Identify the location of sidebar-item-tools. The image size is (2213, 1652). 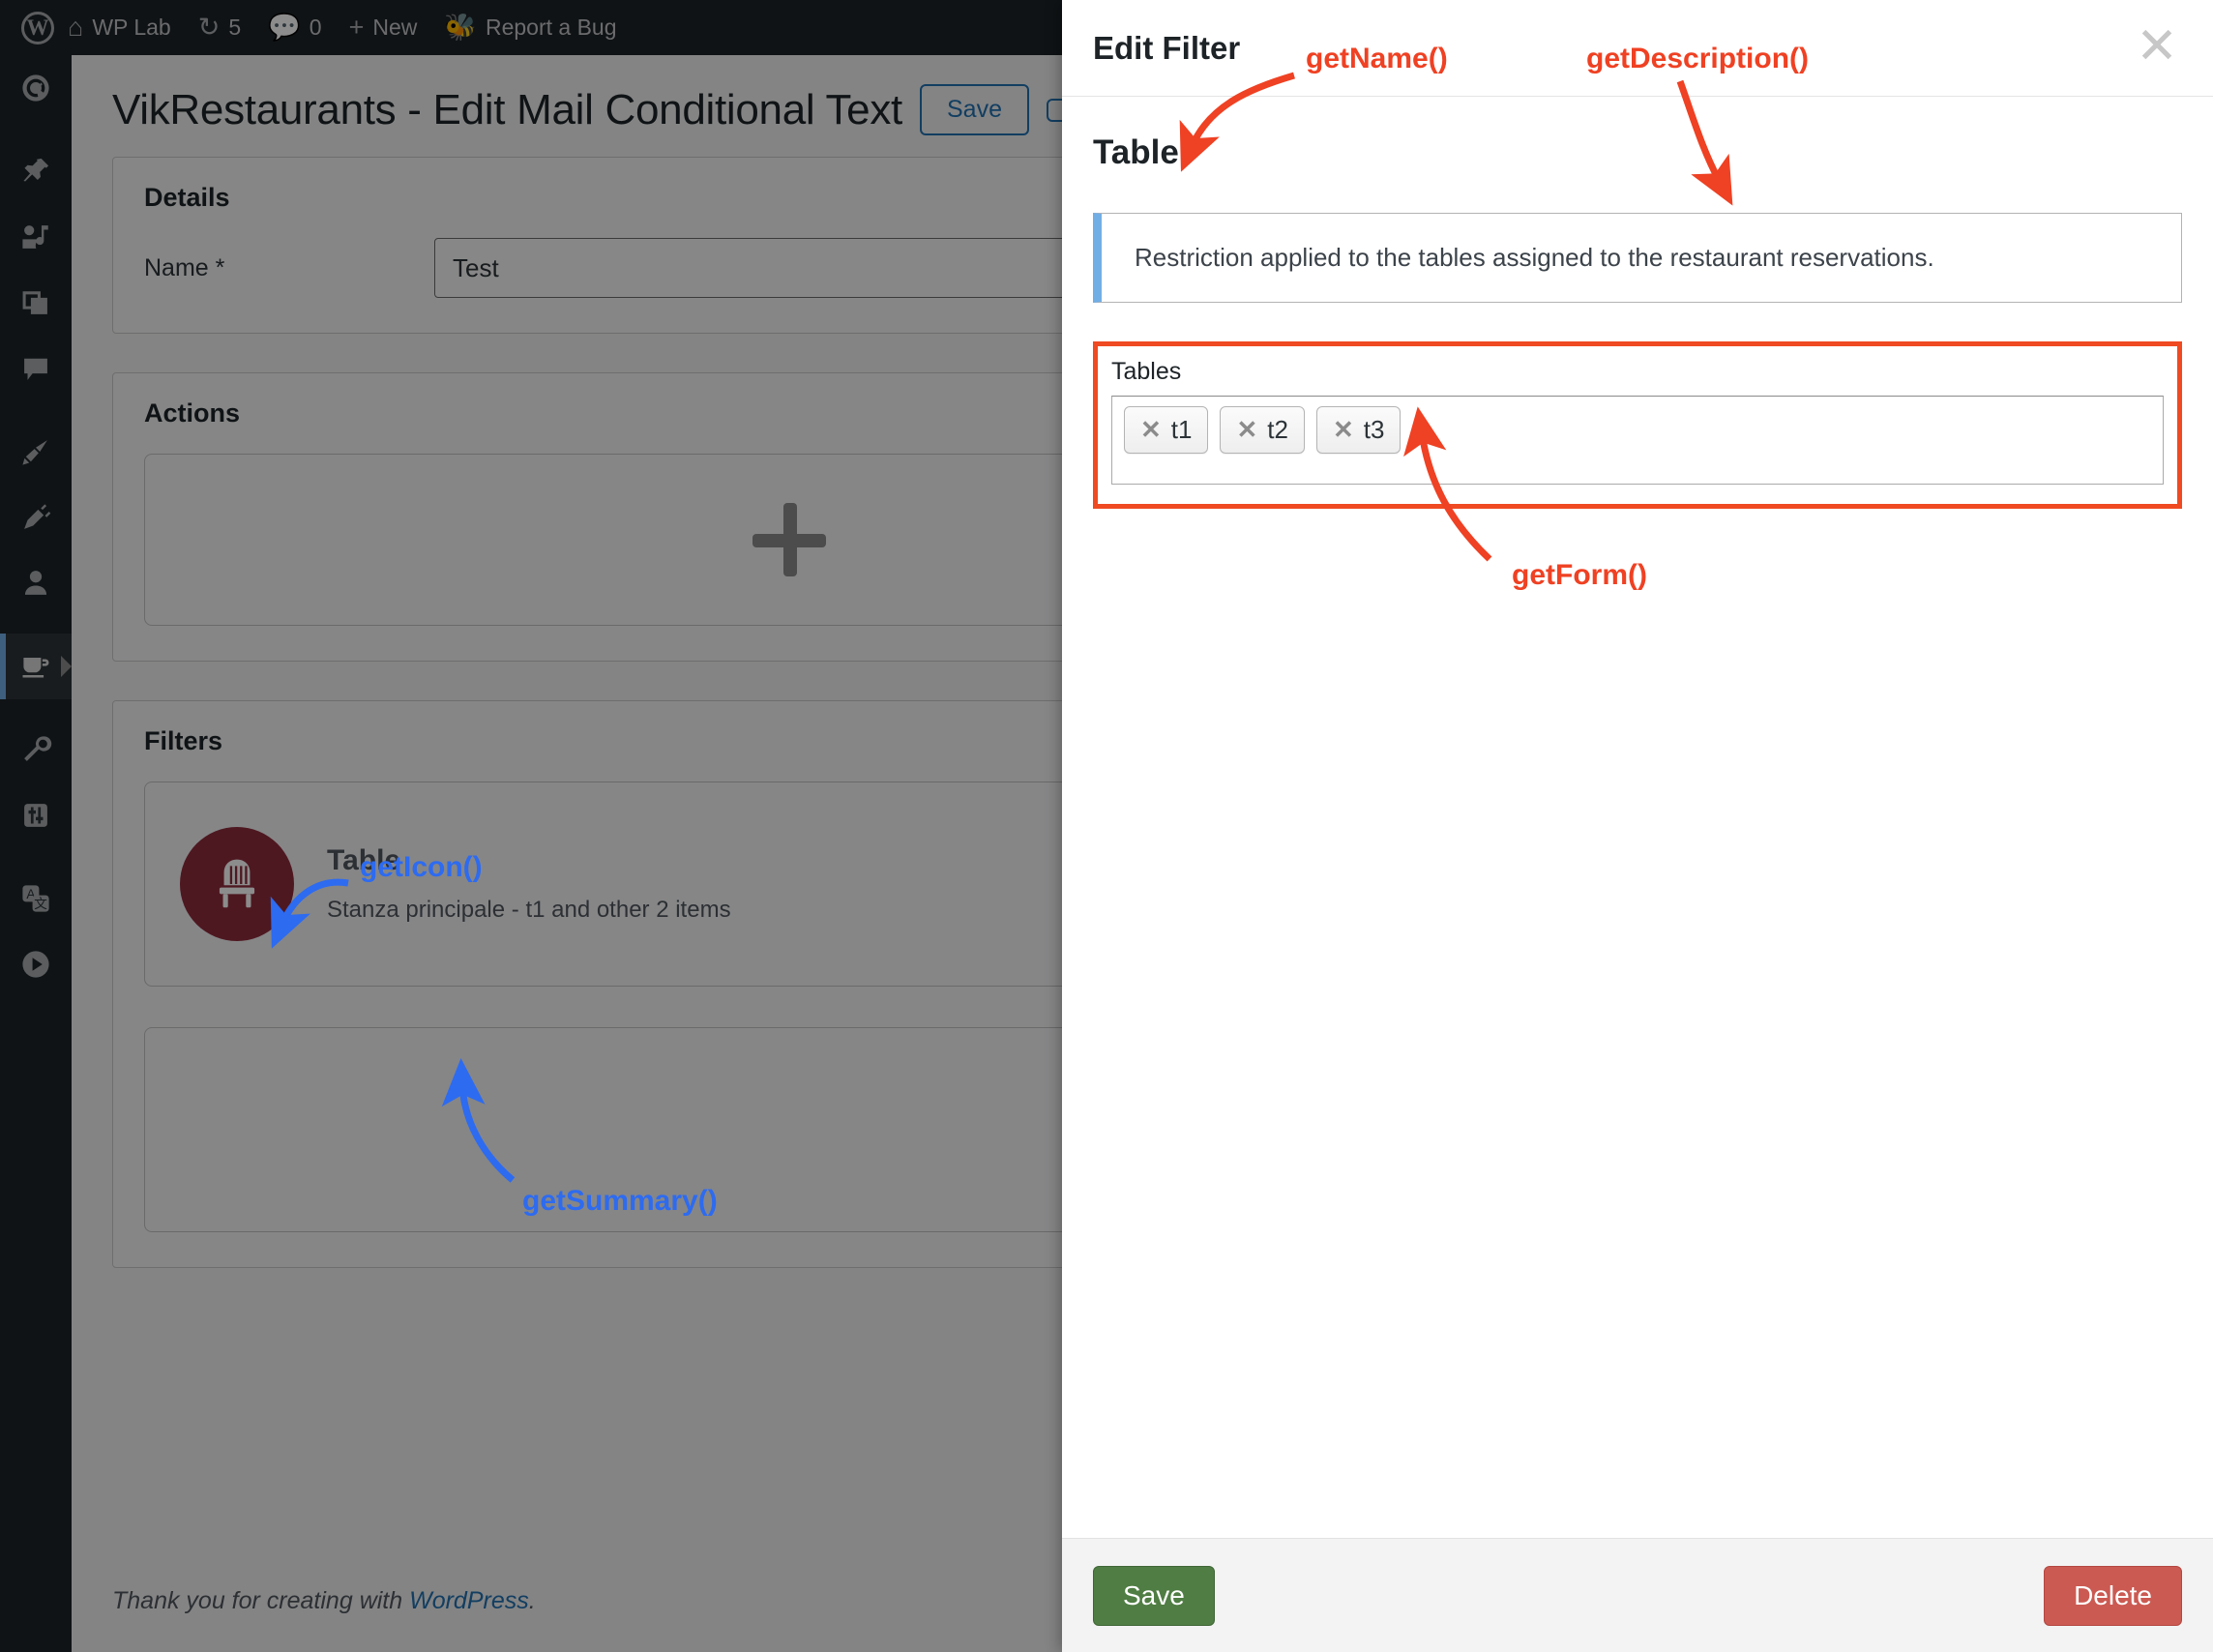
(36, 749).